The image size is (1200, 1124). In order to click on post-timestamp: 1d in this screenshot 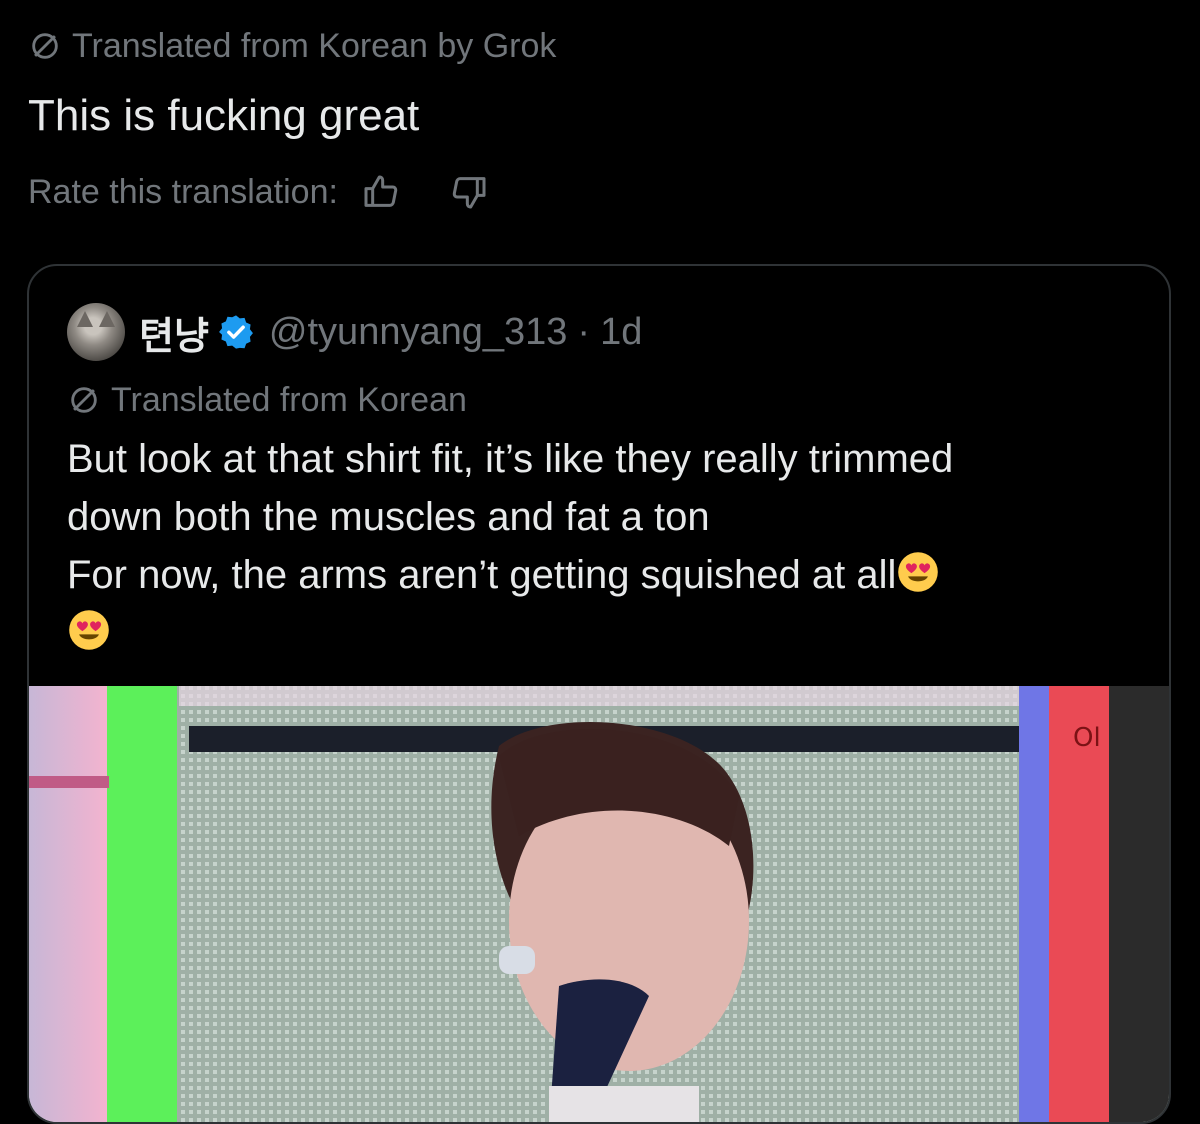, I will do `click(621, 332)`.